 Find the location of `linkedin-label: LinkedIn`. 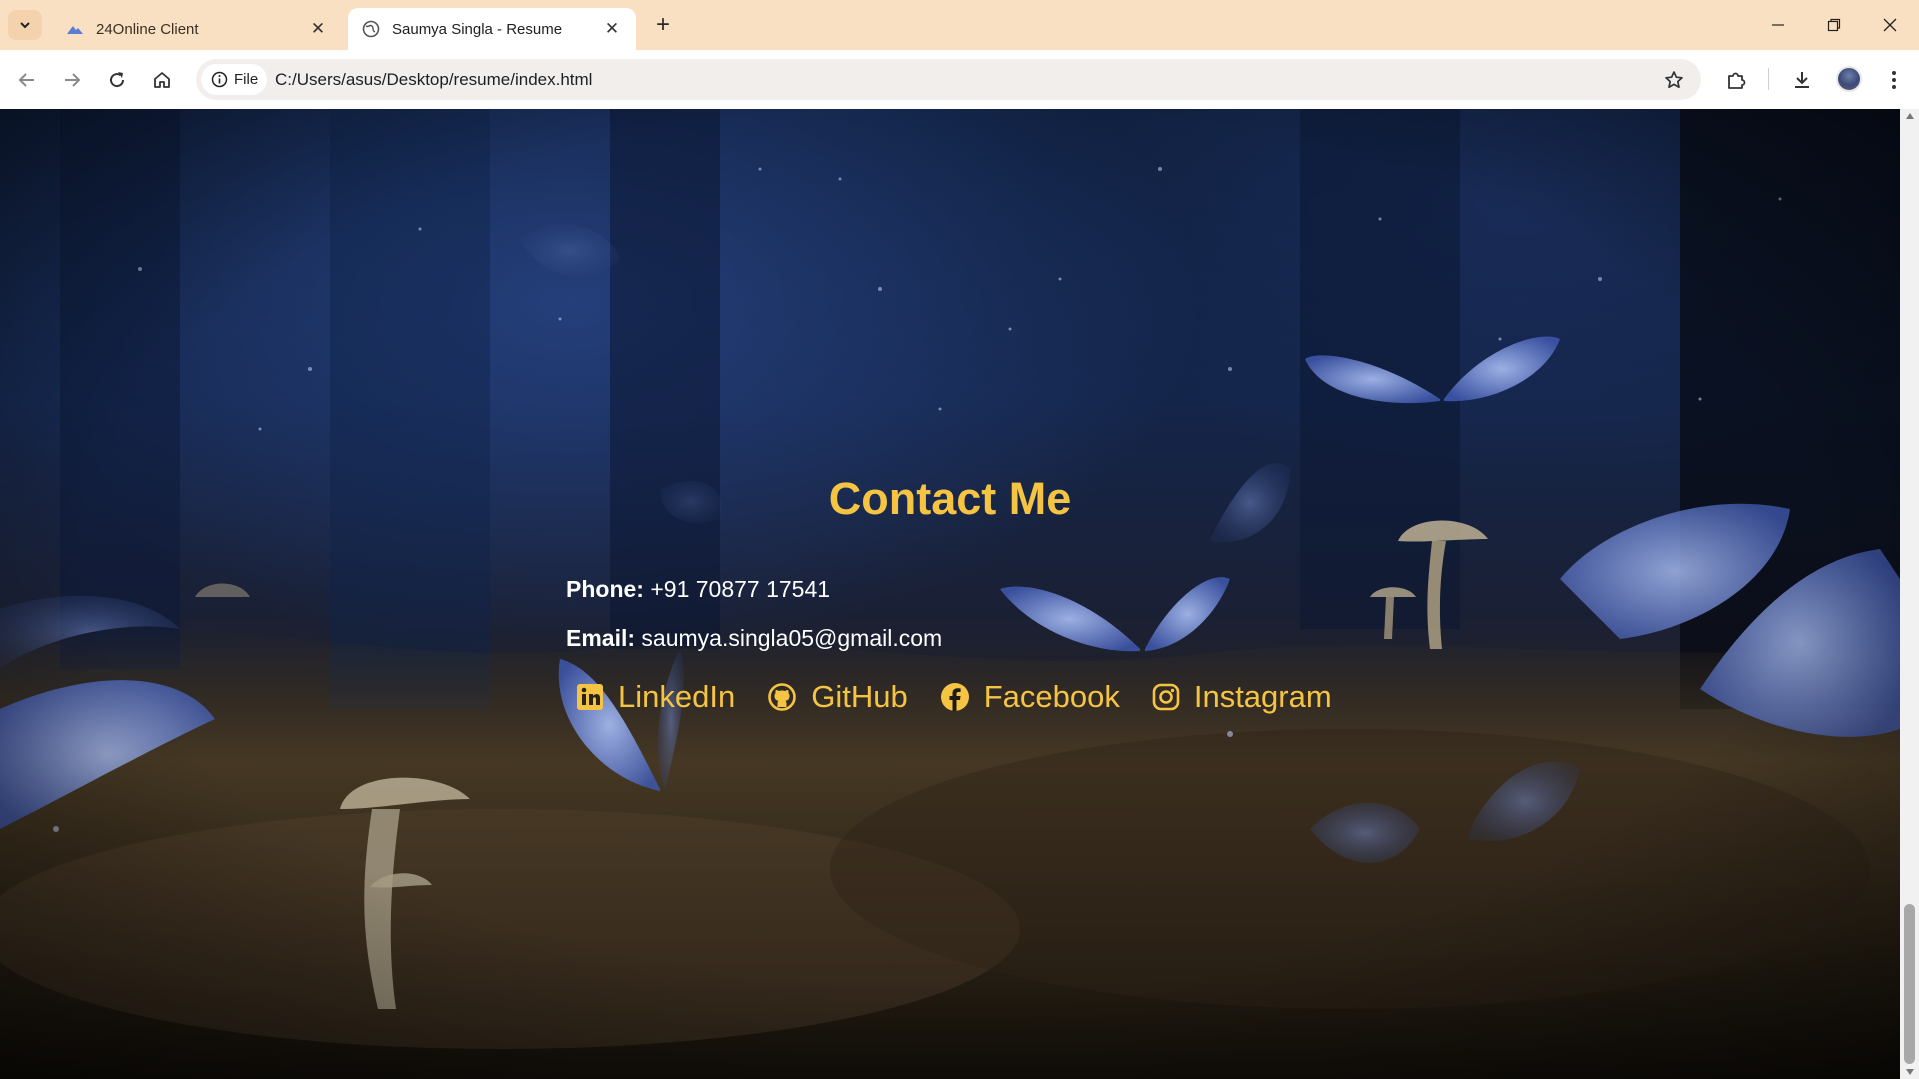

linkedin-label: LinkedIn is located at coordinates (677, 696).